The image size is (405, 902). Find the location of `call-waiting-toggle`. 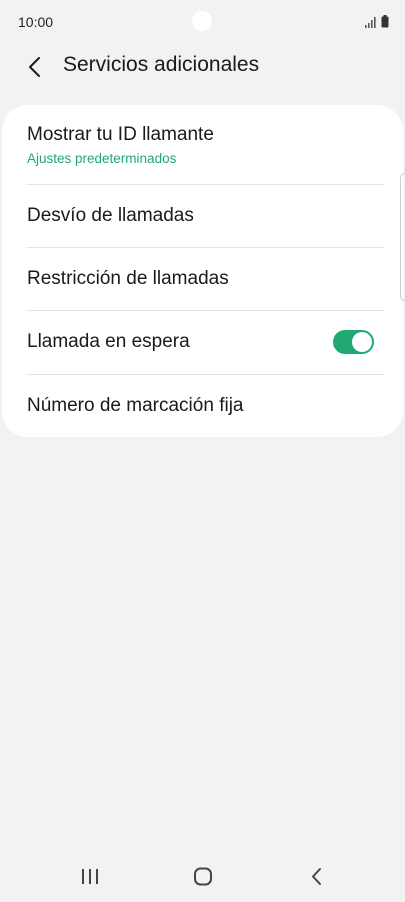

call-waiting-toggle is located at coordinates (353, 342).